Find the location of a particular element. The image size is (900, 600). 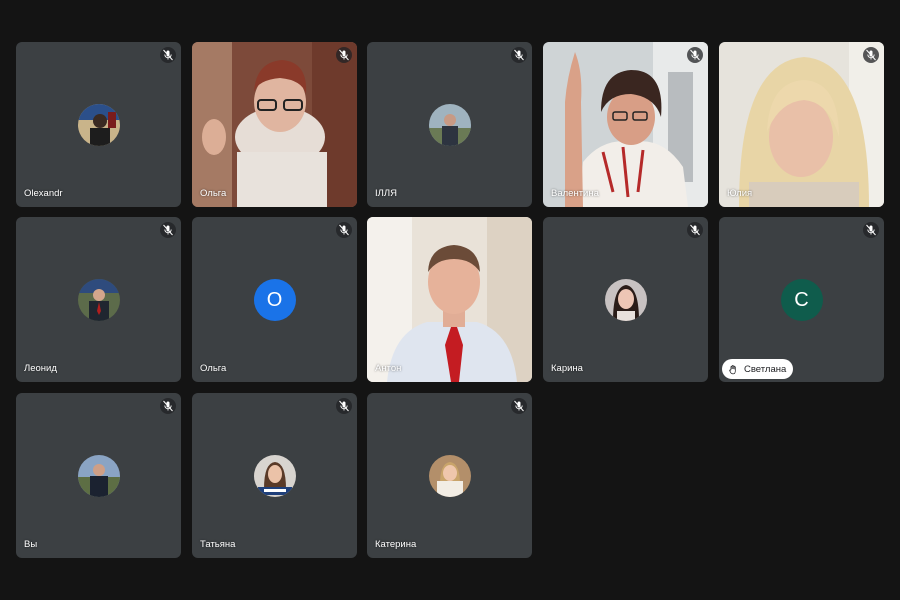

participant-tile-leonid: Леонид is located at coordinates (98, 299).